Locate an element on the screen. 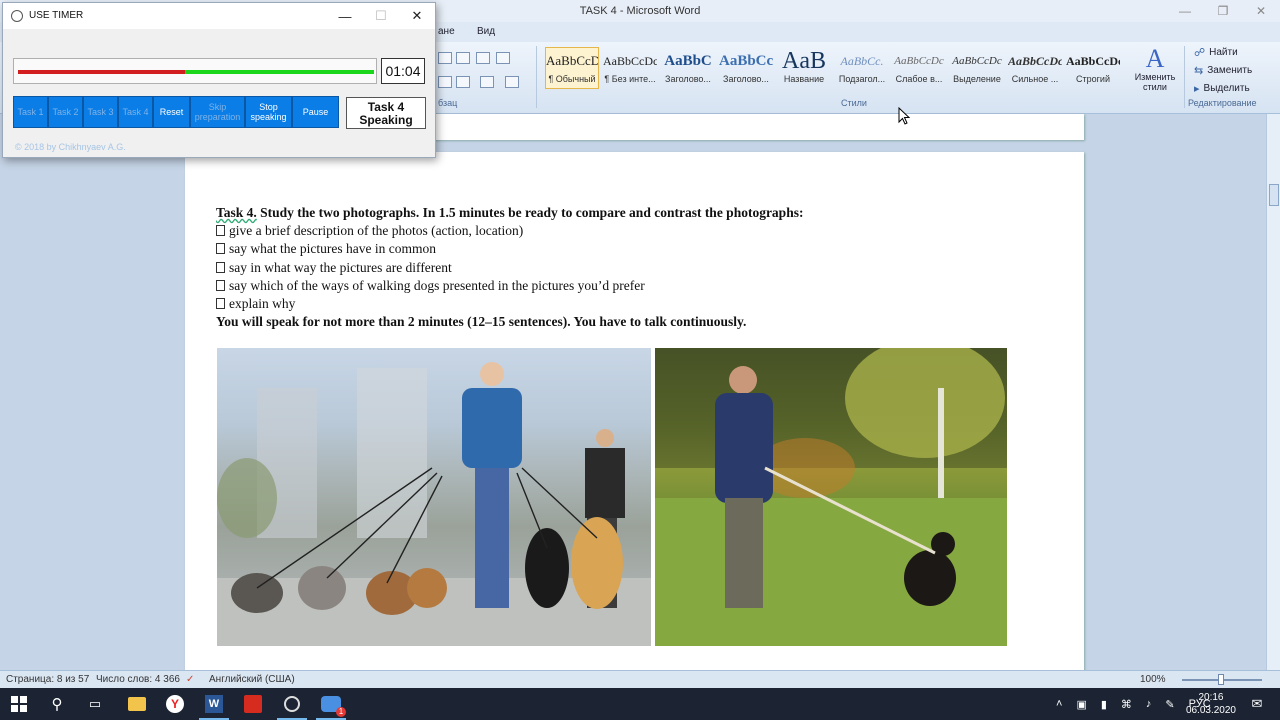  replace-icon: ⇆ is located at coordinates (1199, 71).